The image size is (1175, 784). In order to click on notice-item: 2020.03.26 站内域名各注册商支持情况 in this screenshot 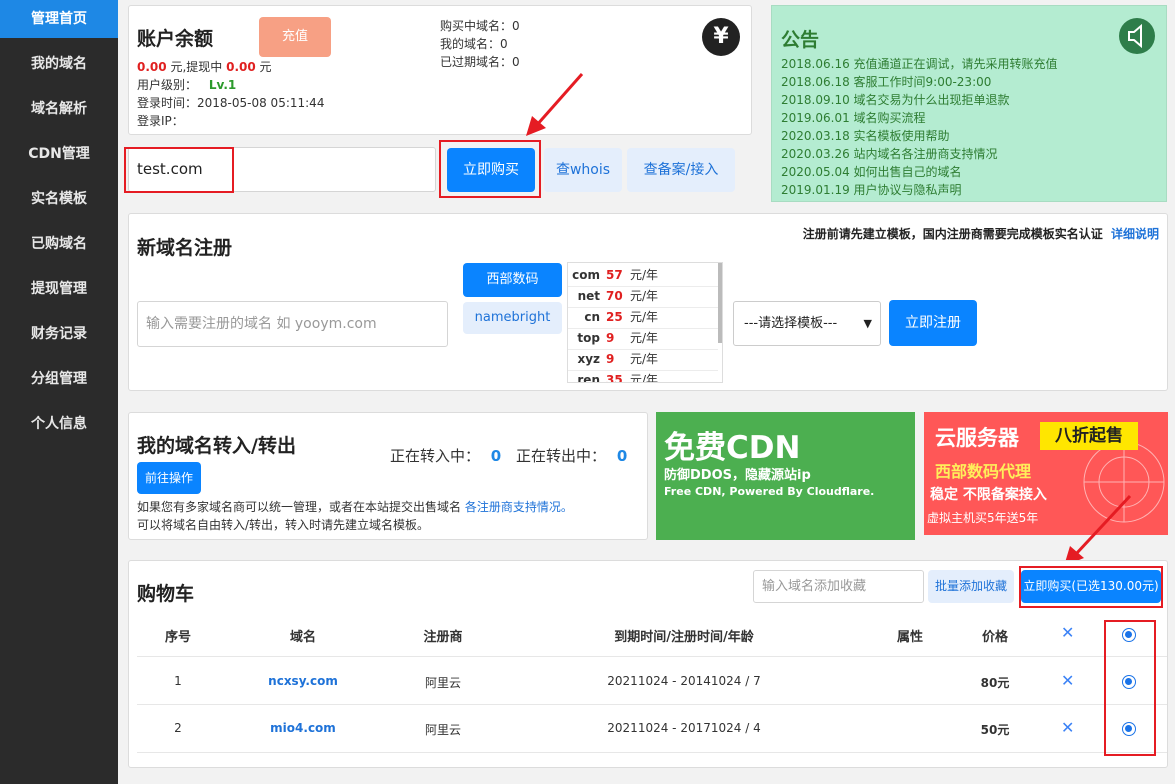, I will do `click(919, 154)`.